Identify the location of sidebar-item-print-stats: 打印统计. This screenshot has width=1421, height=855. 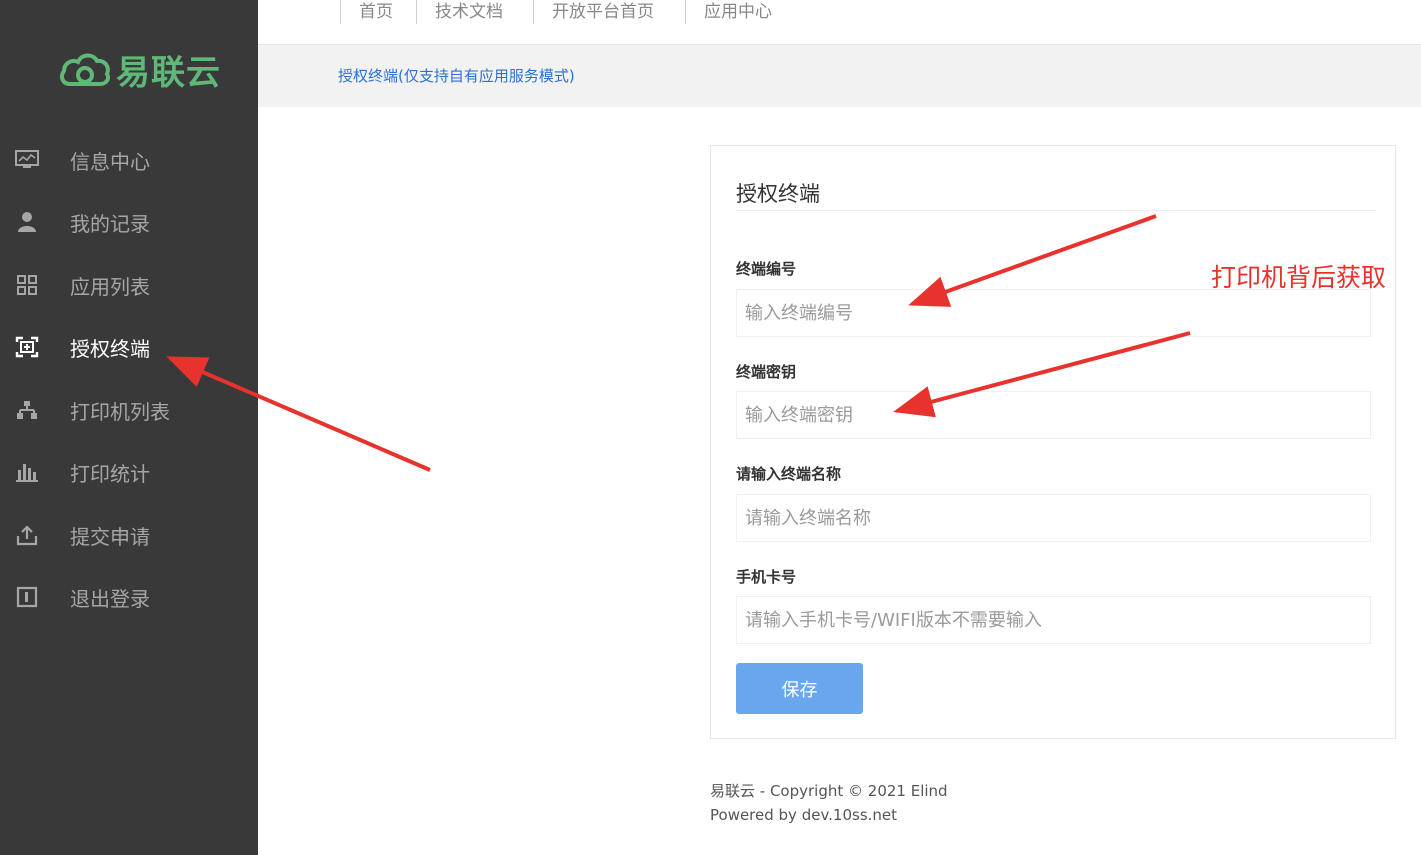
(129, 472).